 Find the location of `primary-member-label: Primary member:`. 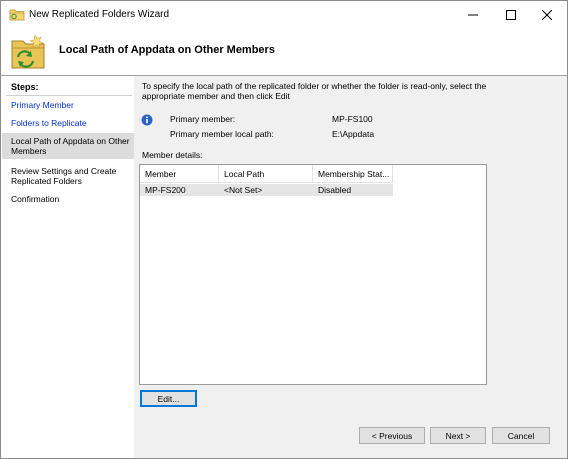

primary-member-label: Primary member: is located at coordinates (203, 119).